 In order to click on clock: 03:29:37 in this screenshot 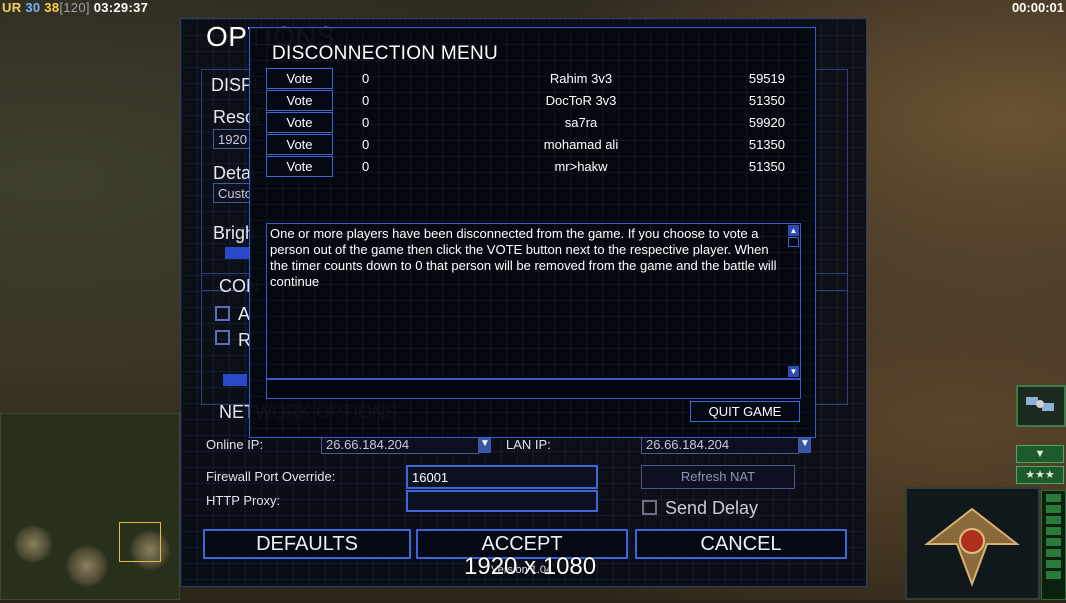, I will do `click(121, 7)`.